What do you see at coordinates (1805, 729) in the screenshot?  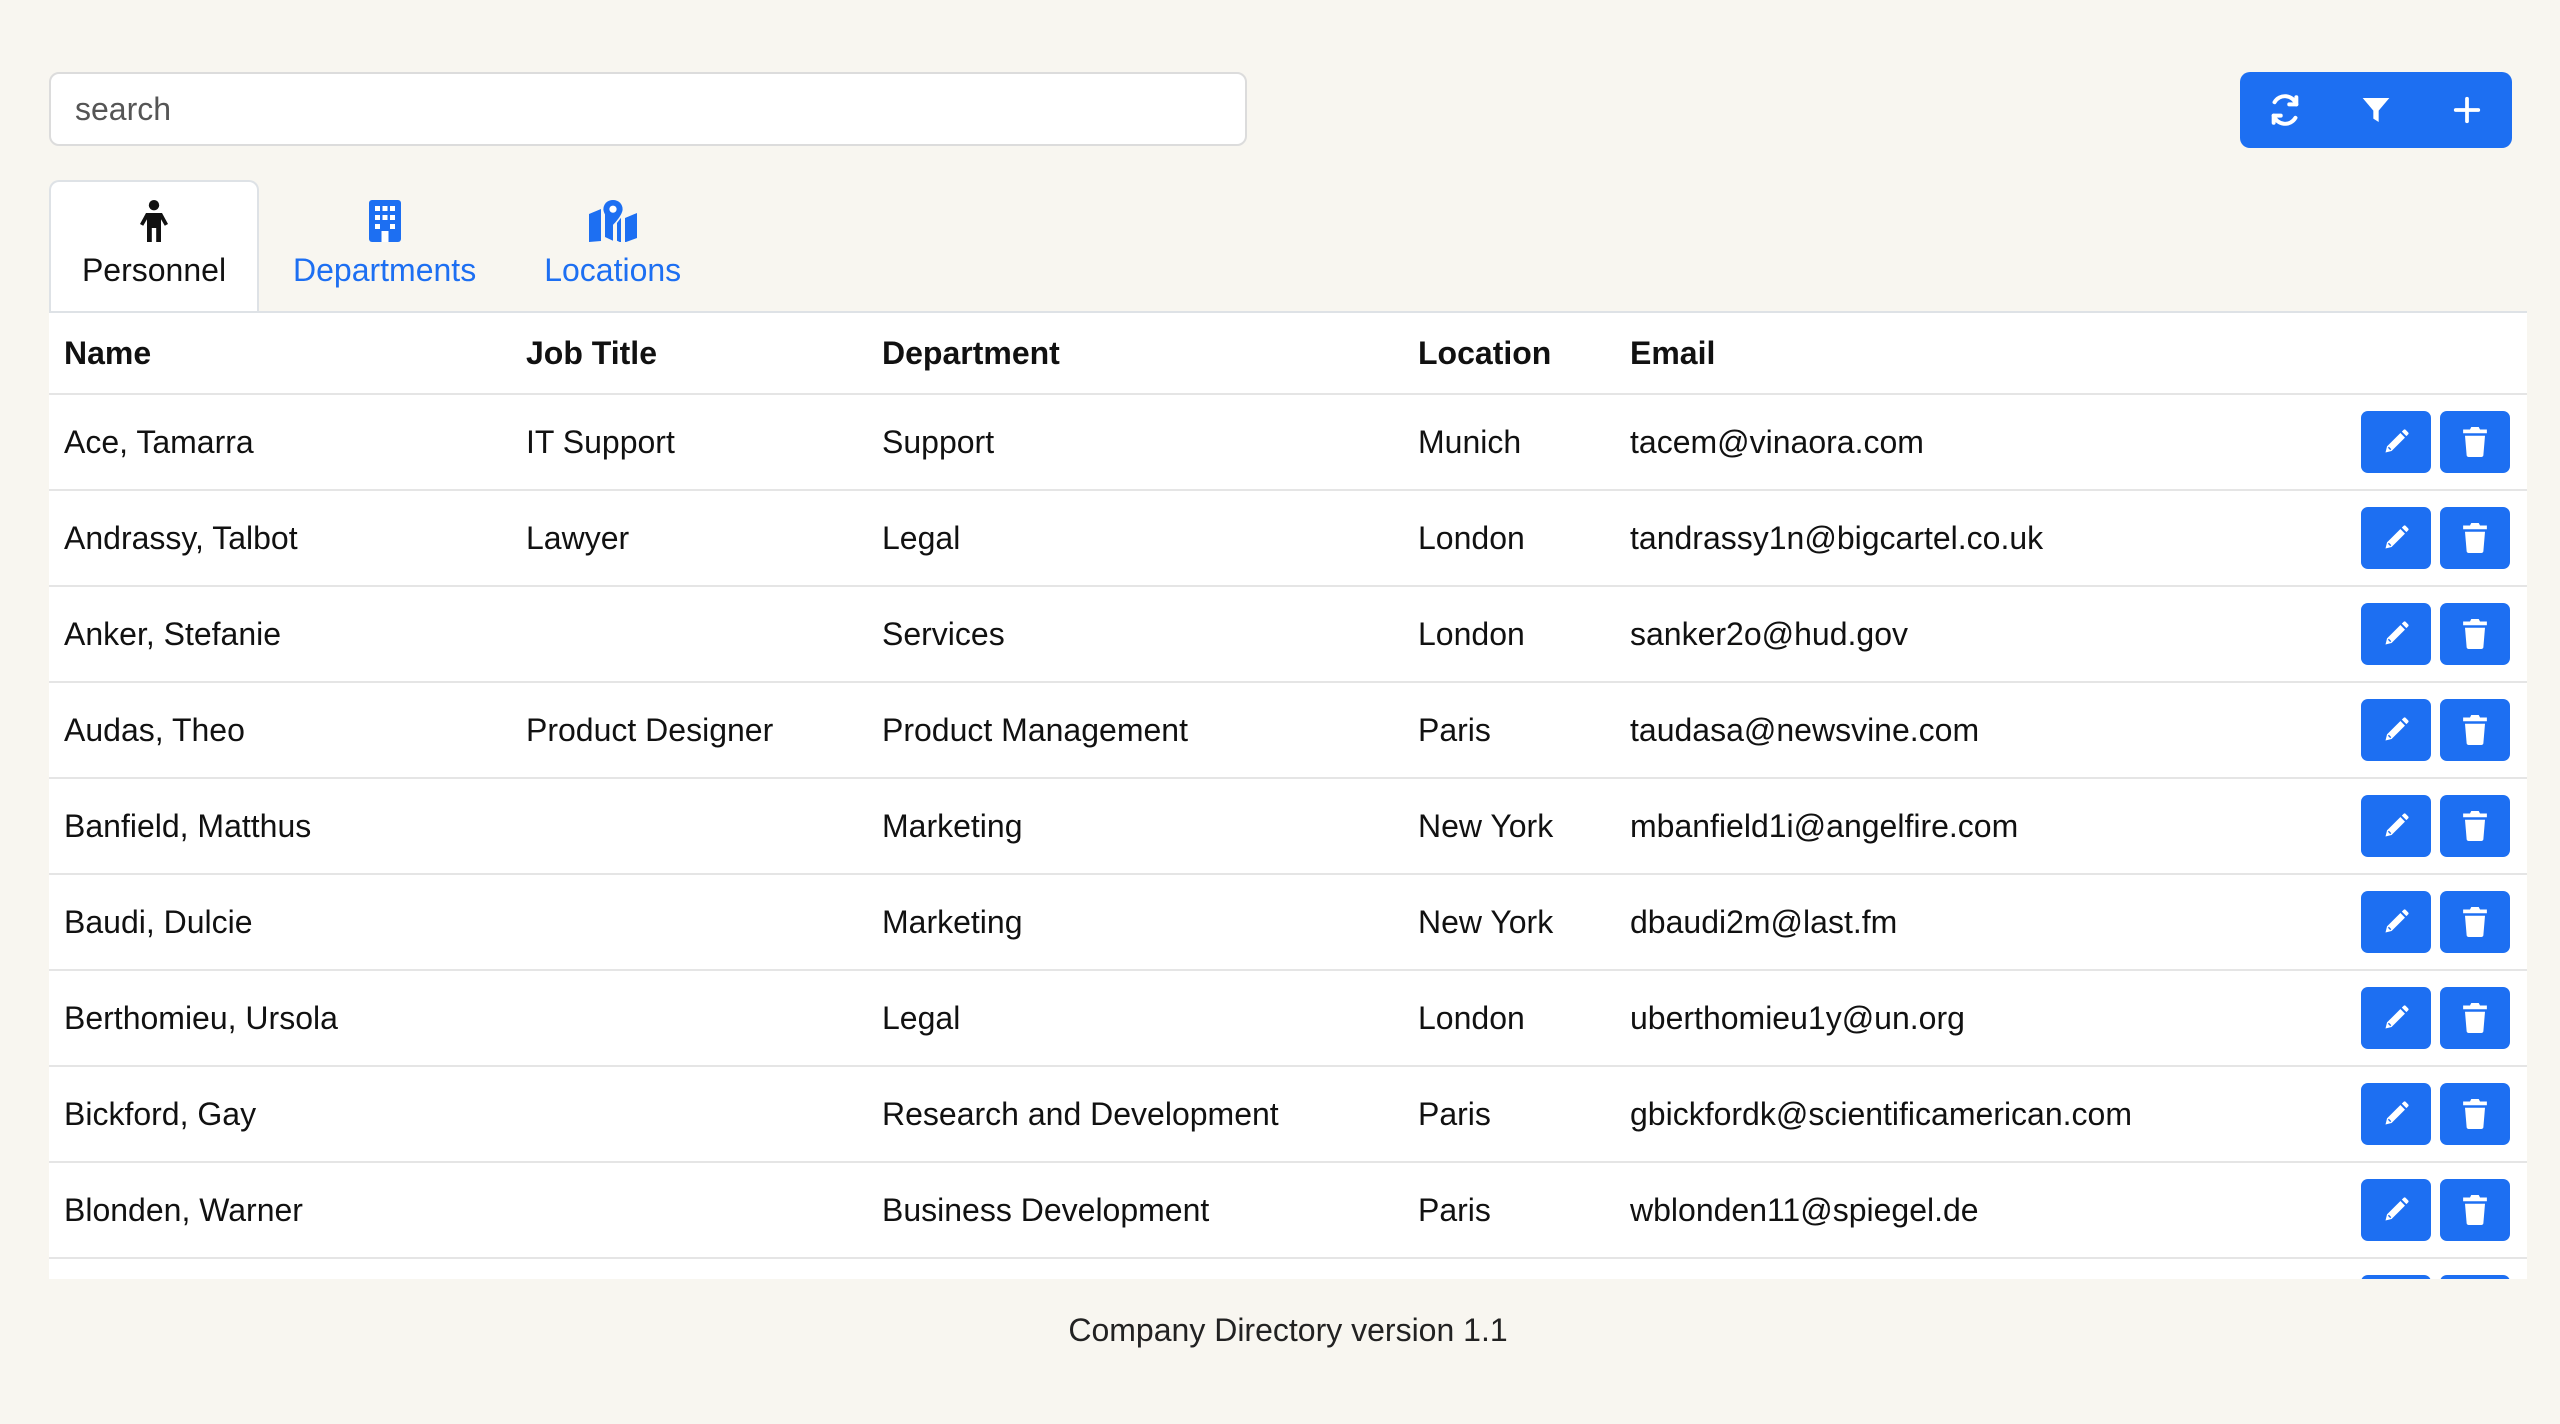 I see `cell-email: taudasa@newsvine.com` at bounding box center [1805, 729].